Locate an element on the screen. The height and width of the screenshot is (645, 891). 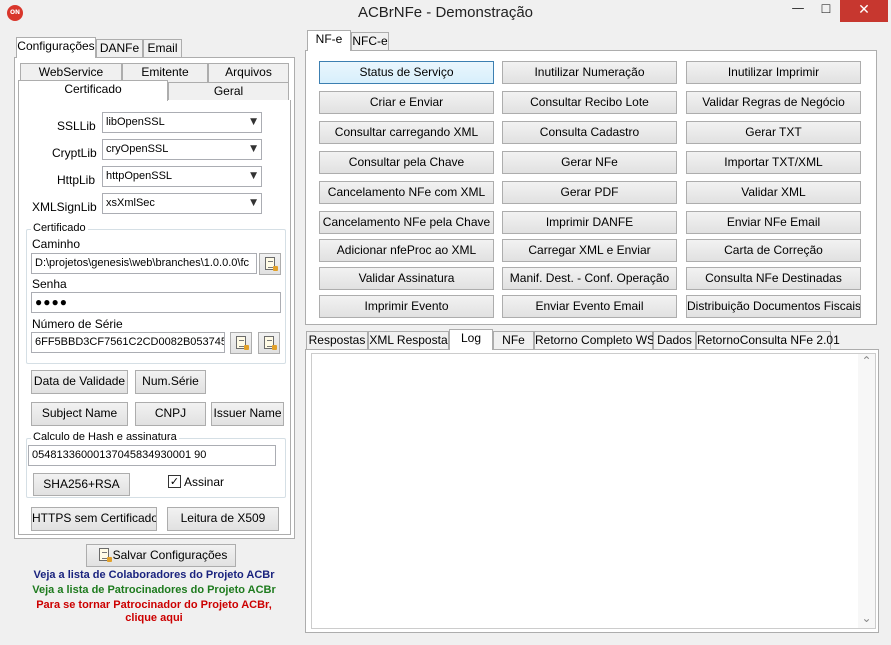
assinar-label: Assinar is located at coordinates (204, 482).